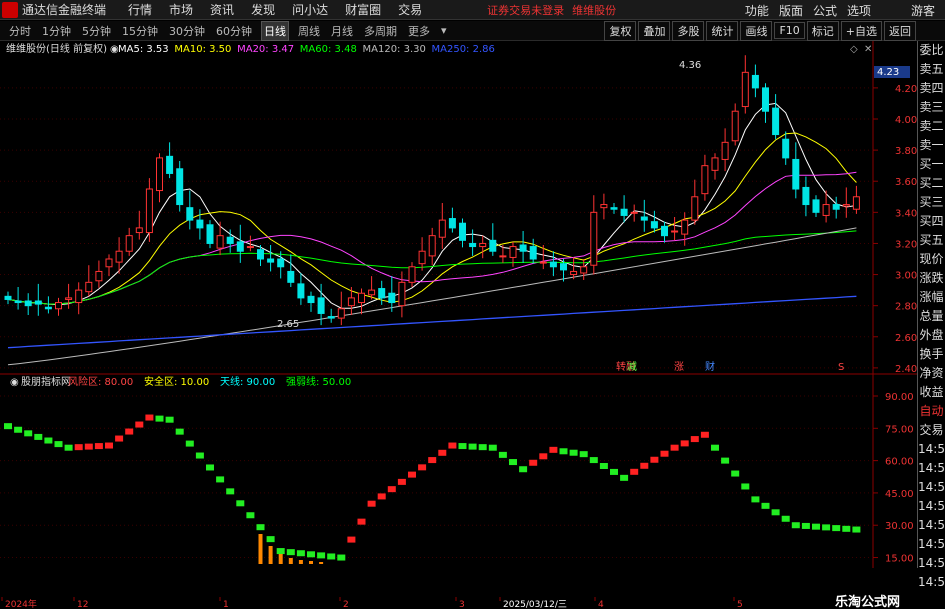 This screenshot has width=945, height=609. I want to click on period-15min: 15分钟, so click(140, 31).